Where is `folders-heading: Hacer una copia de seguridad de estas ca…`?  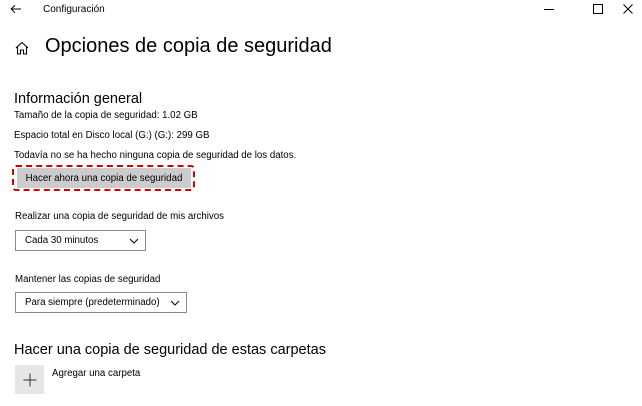
folders-heading: Hacer una copia de seguridad de estas ca… is located at coordinates (170, 350).